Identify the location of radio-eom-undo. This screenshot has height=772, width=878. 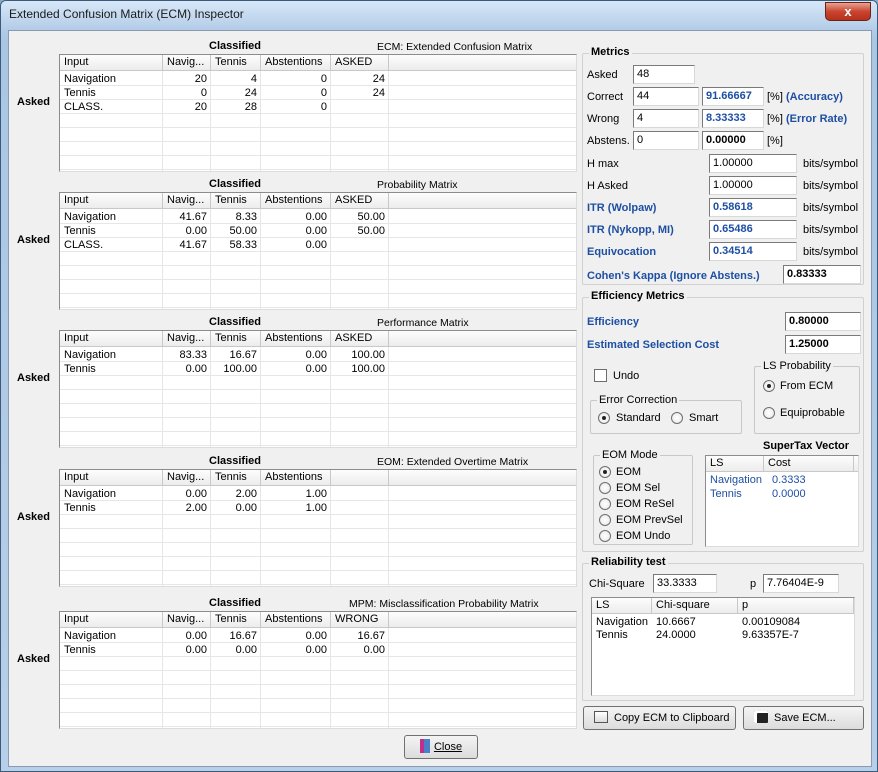
(605, 536).